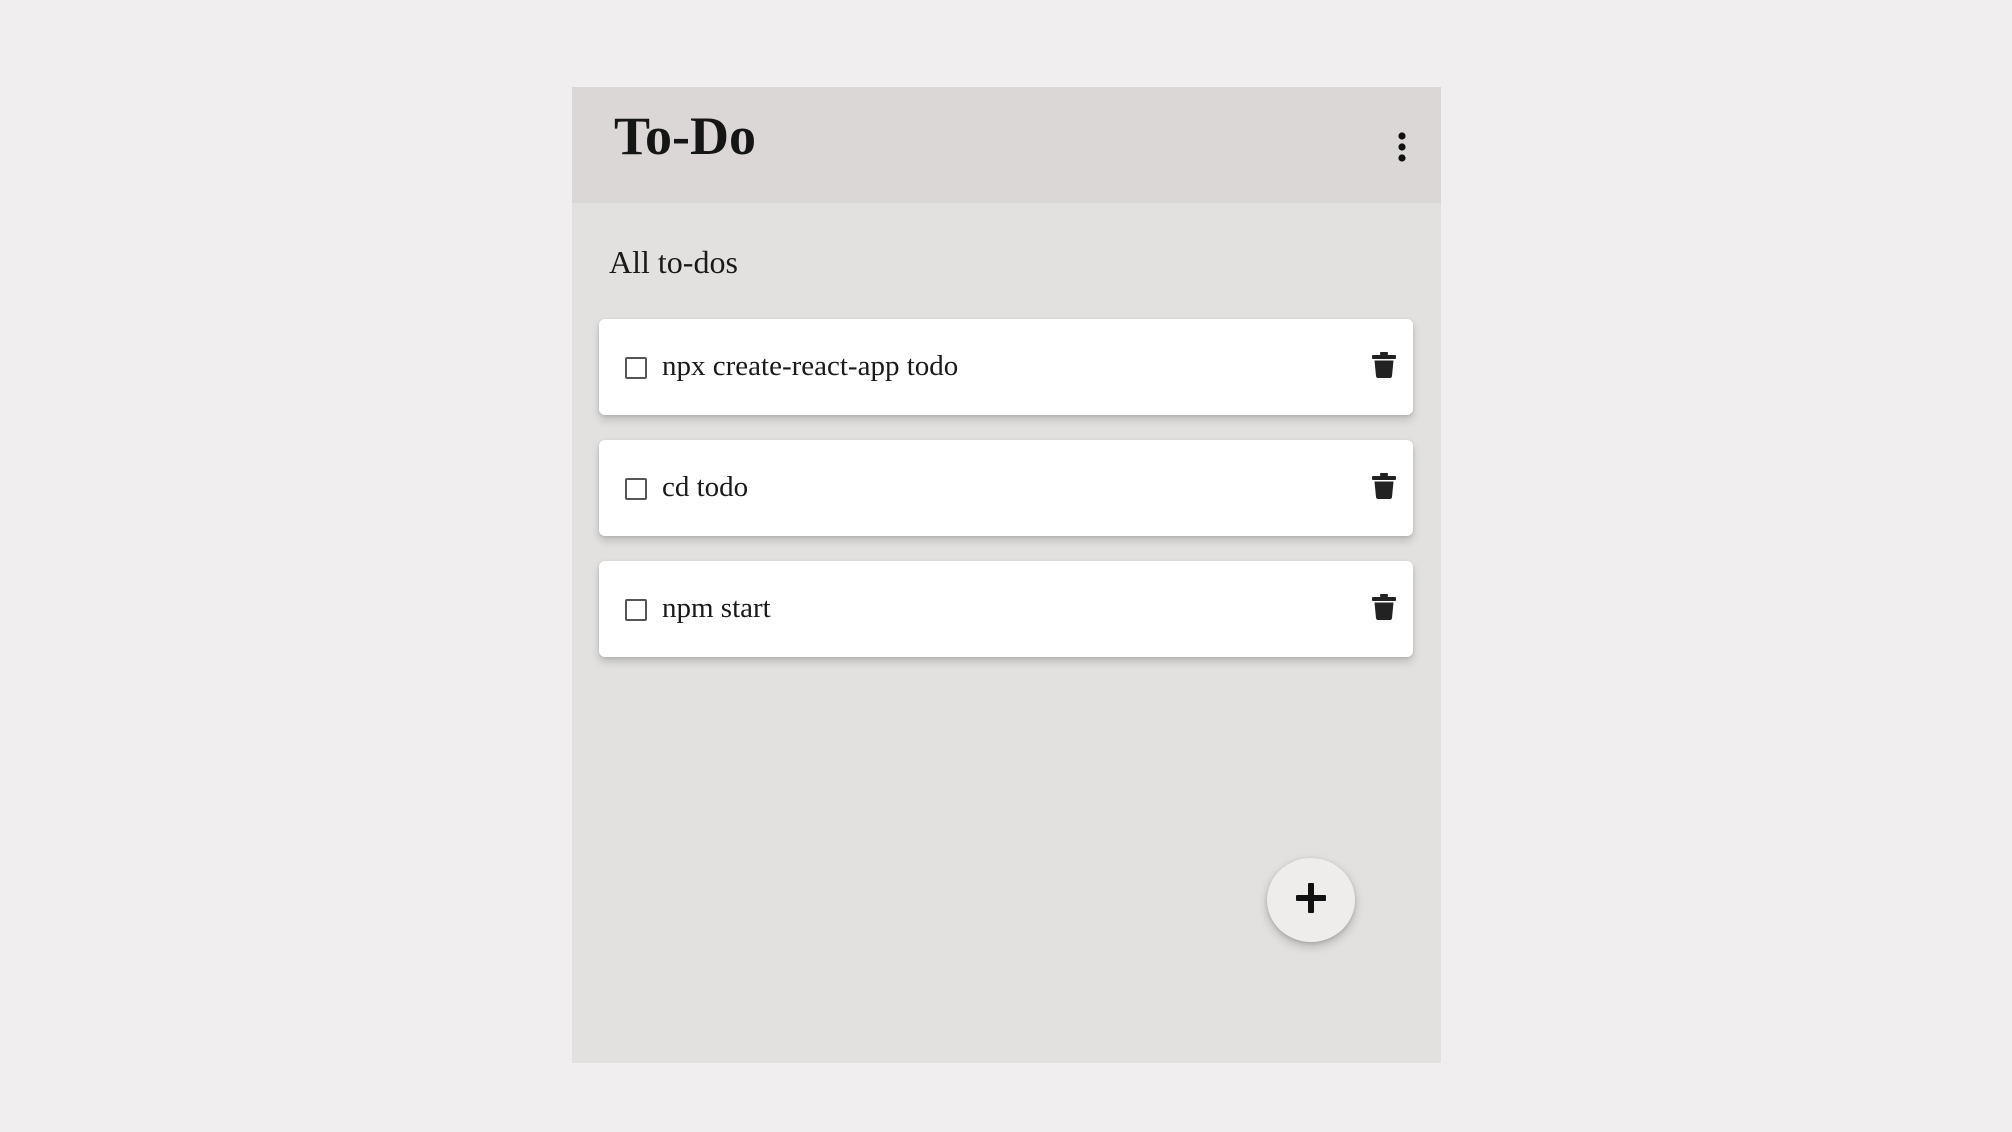  What do you see at coordinates (673, 262) in the screenshot?
I see `section-heading: All to-dos` at bounding box center [673, 262].